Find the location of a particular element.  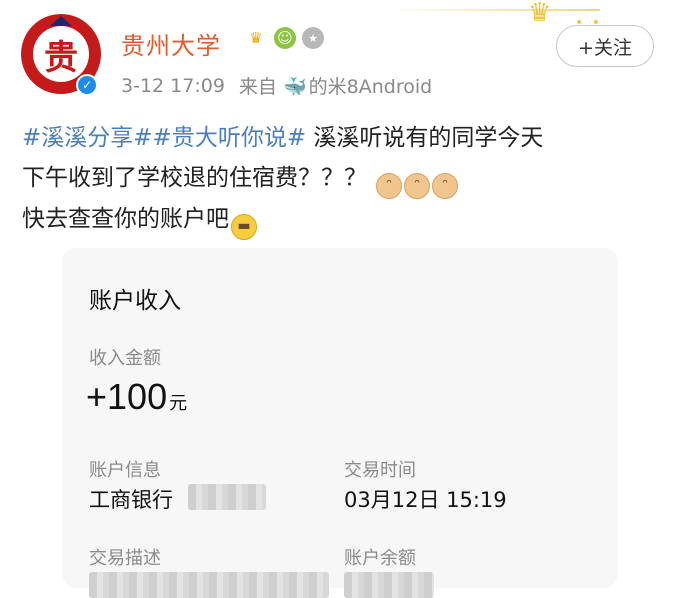

post-source: 来自 🐳 的米8Android is located at coordinates (335, 85).